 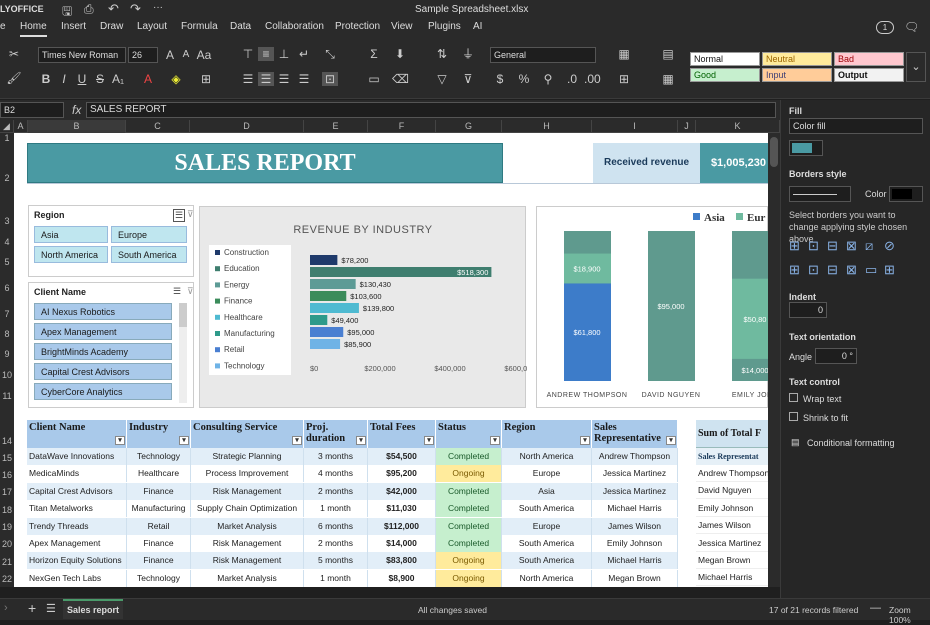 What do you see at coordinates (77, 526) in the screenshot?
I see `client-name-cell: Trendy Threads` at bounding box center [77, 526].